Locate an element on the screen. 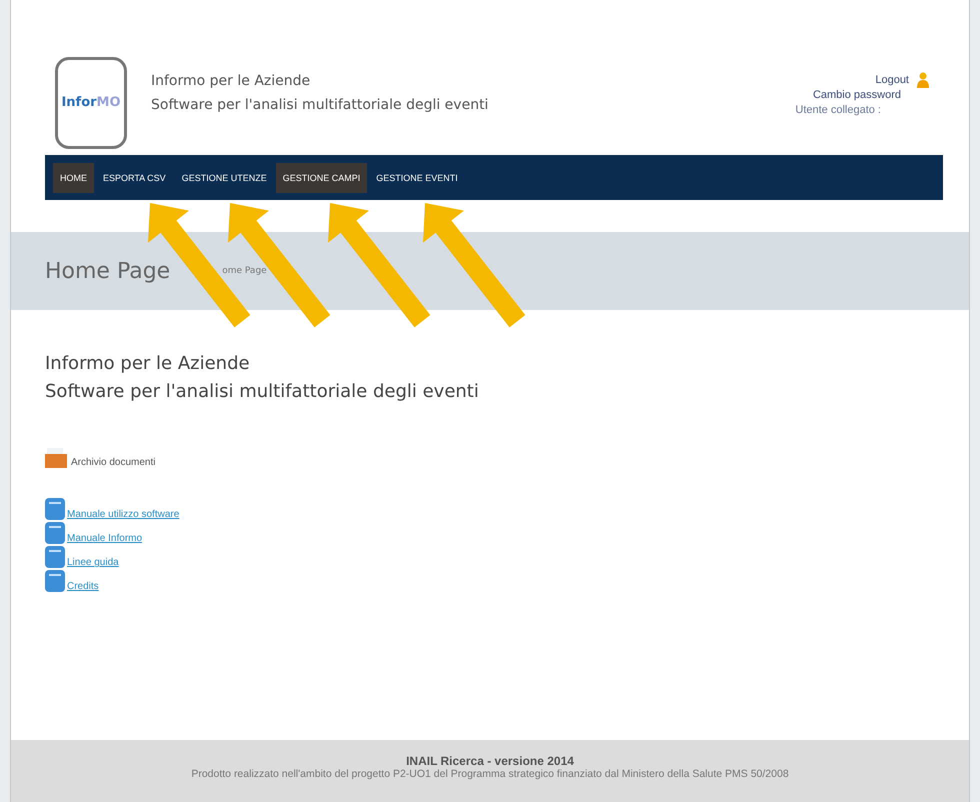 This screenshot has height=802, width=980. archive-label: Archivio documenti is located at coordinates (113, 462).